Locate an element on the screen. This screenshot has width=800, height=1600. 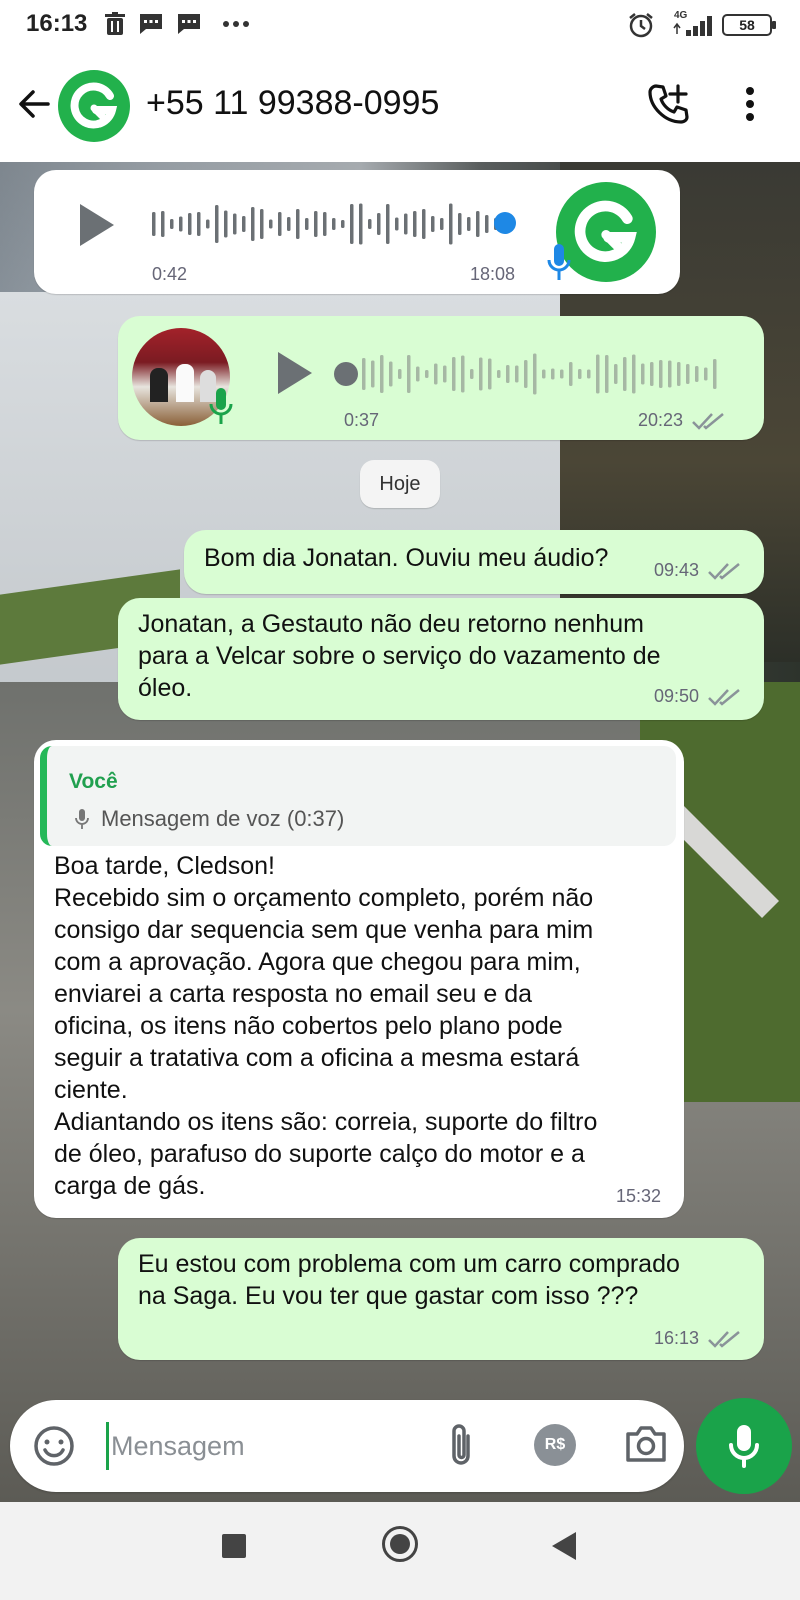
message-time: 09:50 is located at coordinates (677, 696).